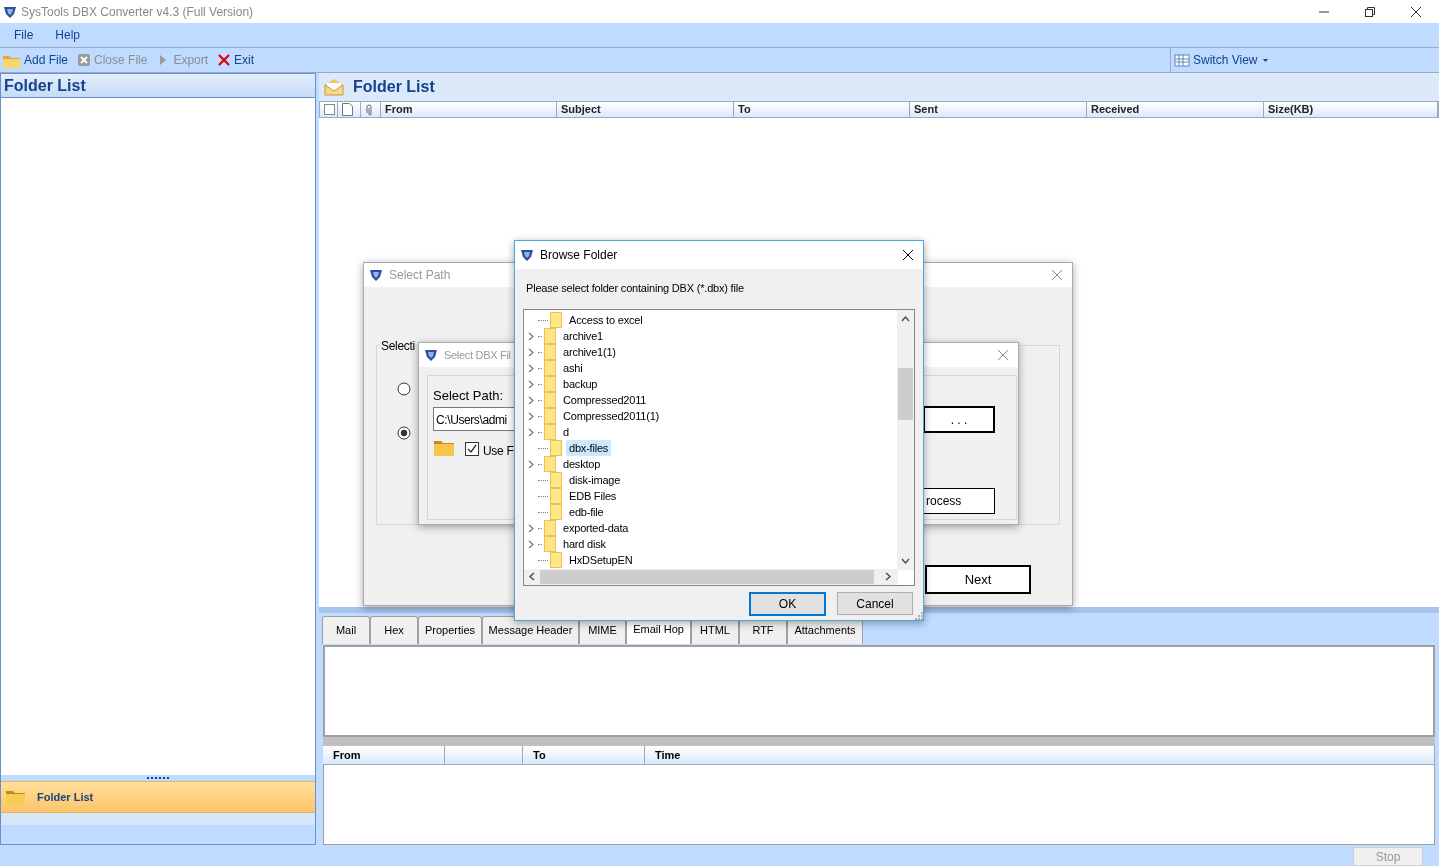  I want to click on menu-item: Help, so click(68, 35).